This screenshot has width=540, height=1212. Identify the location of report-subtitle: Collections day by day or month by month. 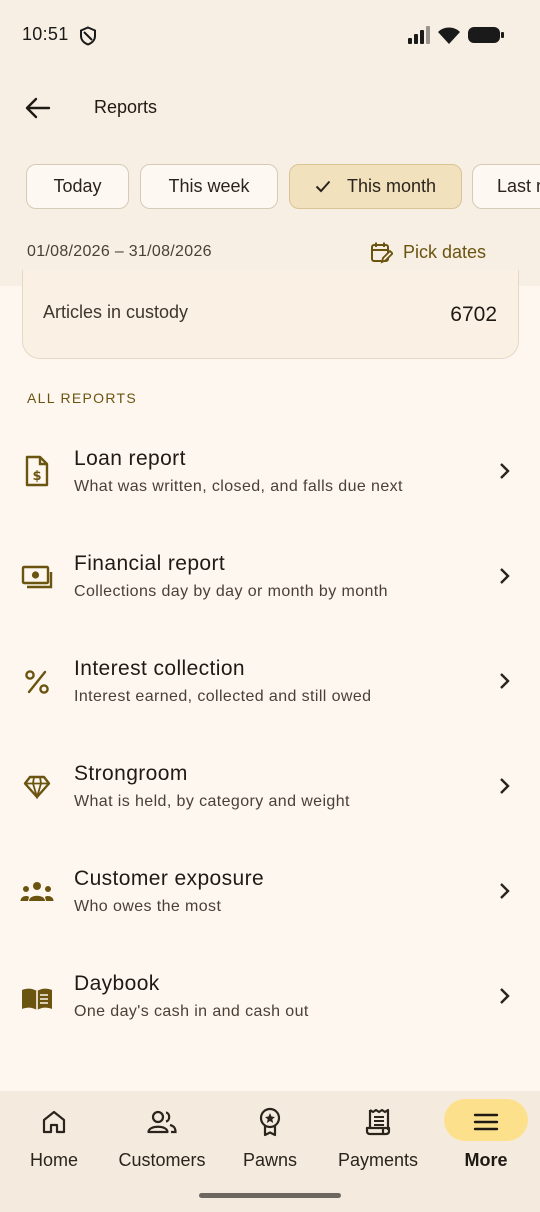
(231, 591).